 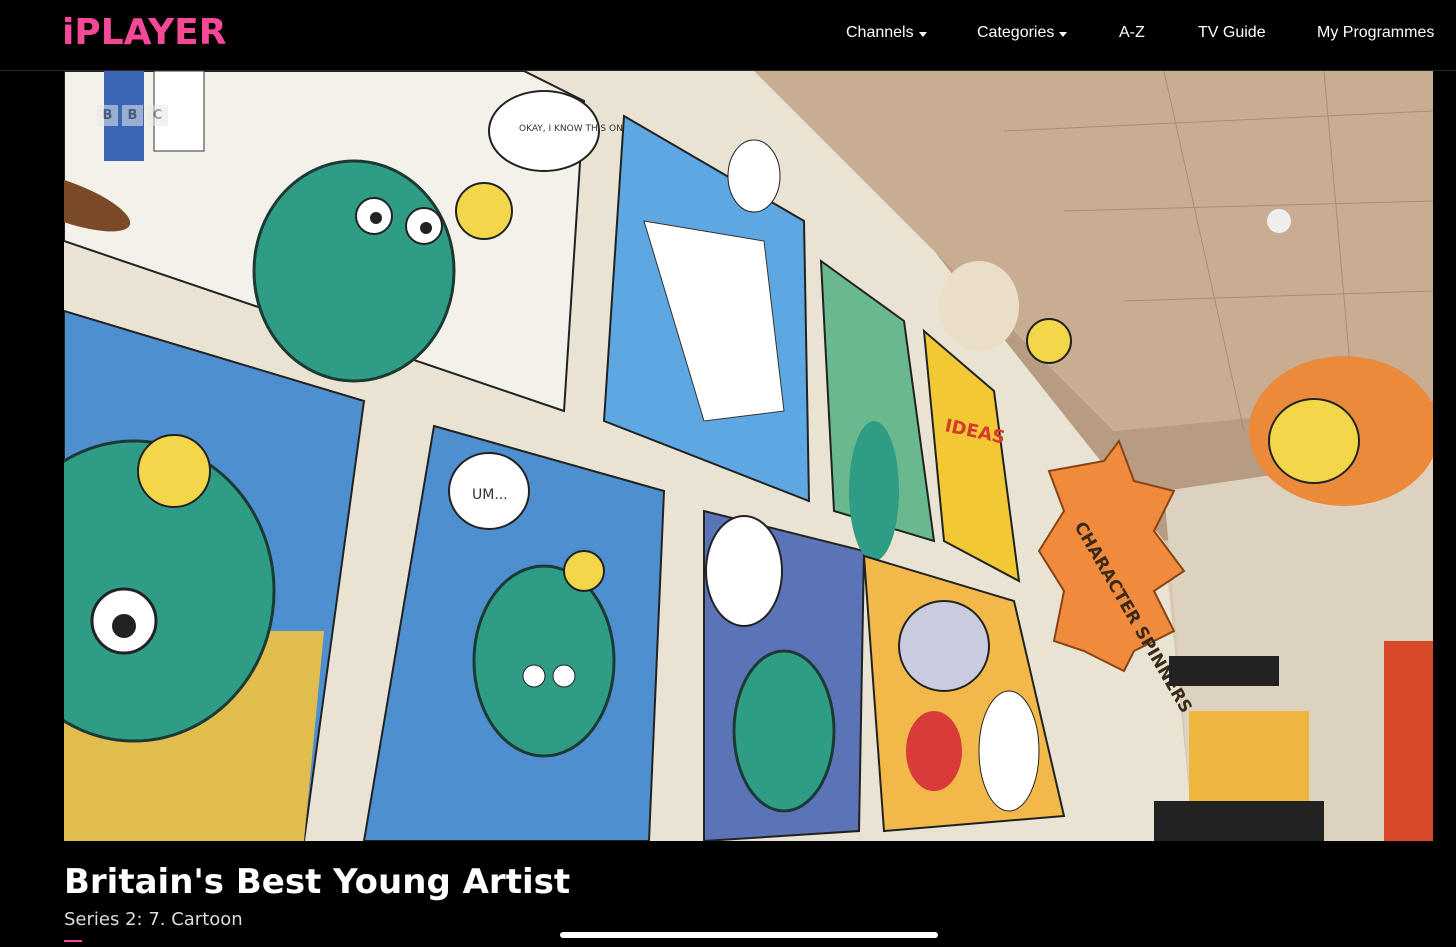 I want to click on home-indicator, so click(x=749, y=935).